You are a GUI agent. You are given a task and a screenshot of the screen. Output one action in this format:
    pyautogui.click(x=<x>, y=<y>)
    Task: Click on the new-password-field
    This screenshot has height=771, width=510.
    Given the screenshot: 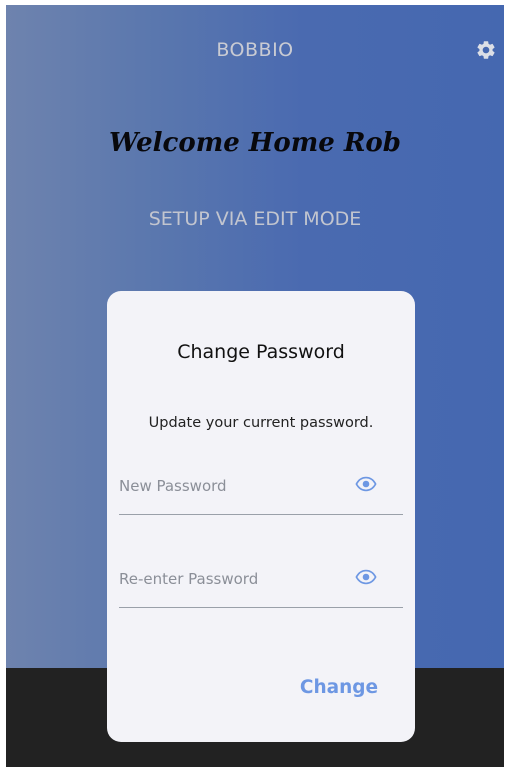 What is the action you would take?
    pyautogui.click(x=261, y=492)
    